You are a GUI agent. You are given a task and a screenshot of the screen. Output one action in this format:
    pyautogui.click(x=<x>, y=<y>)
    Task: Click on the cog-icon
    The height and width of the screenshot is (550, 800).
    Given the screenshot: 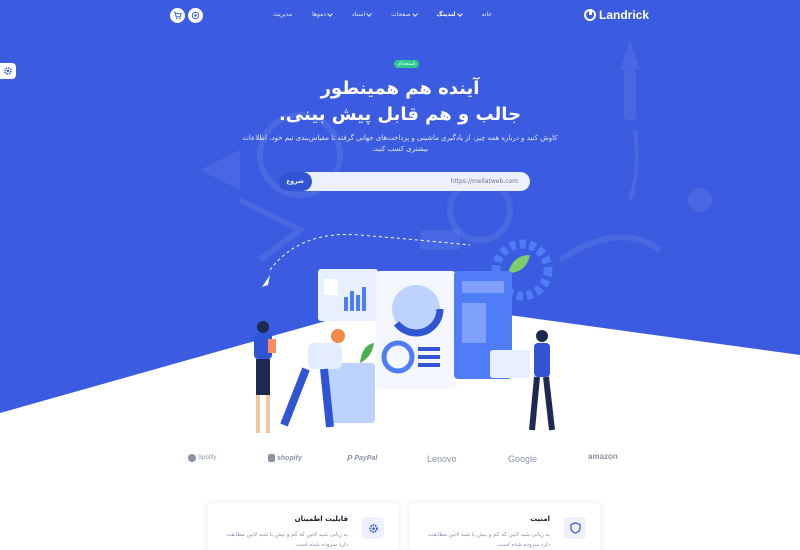 What is the action you would take?
    pyautogui.click(x=373, y=528)
    